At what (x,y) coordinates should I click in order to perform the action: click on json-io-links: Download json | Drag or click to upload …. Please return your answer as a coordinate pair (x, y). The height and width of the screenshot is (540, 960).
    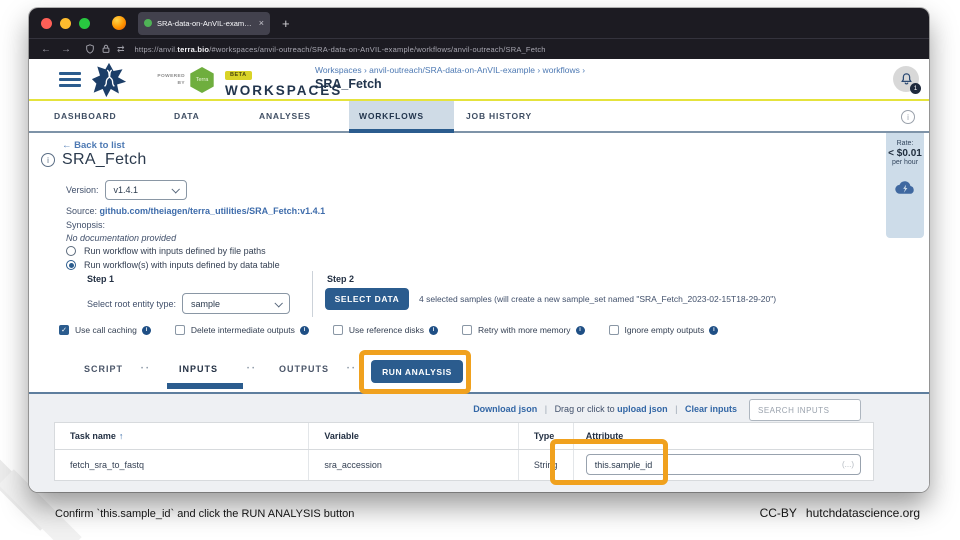
    Looking at the image, I should click on (605, 409).